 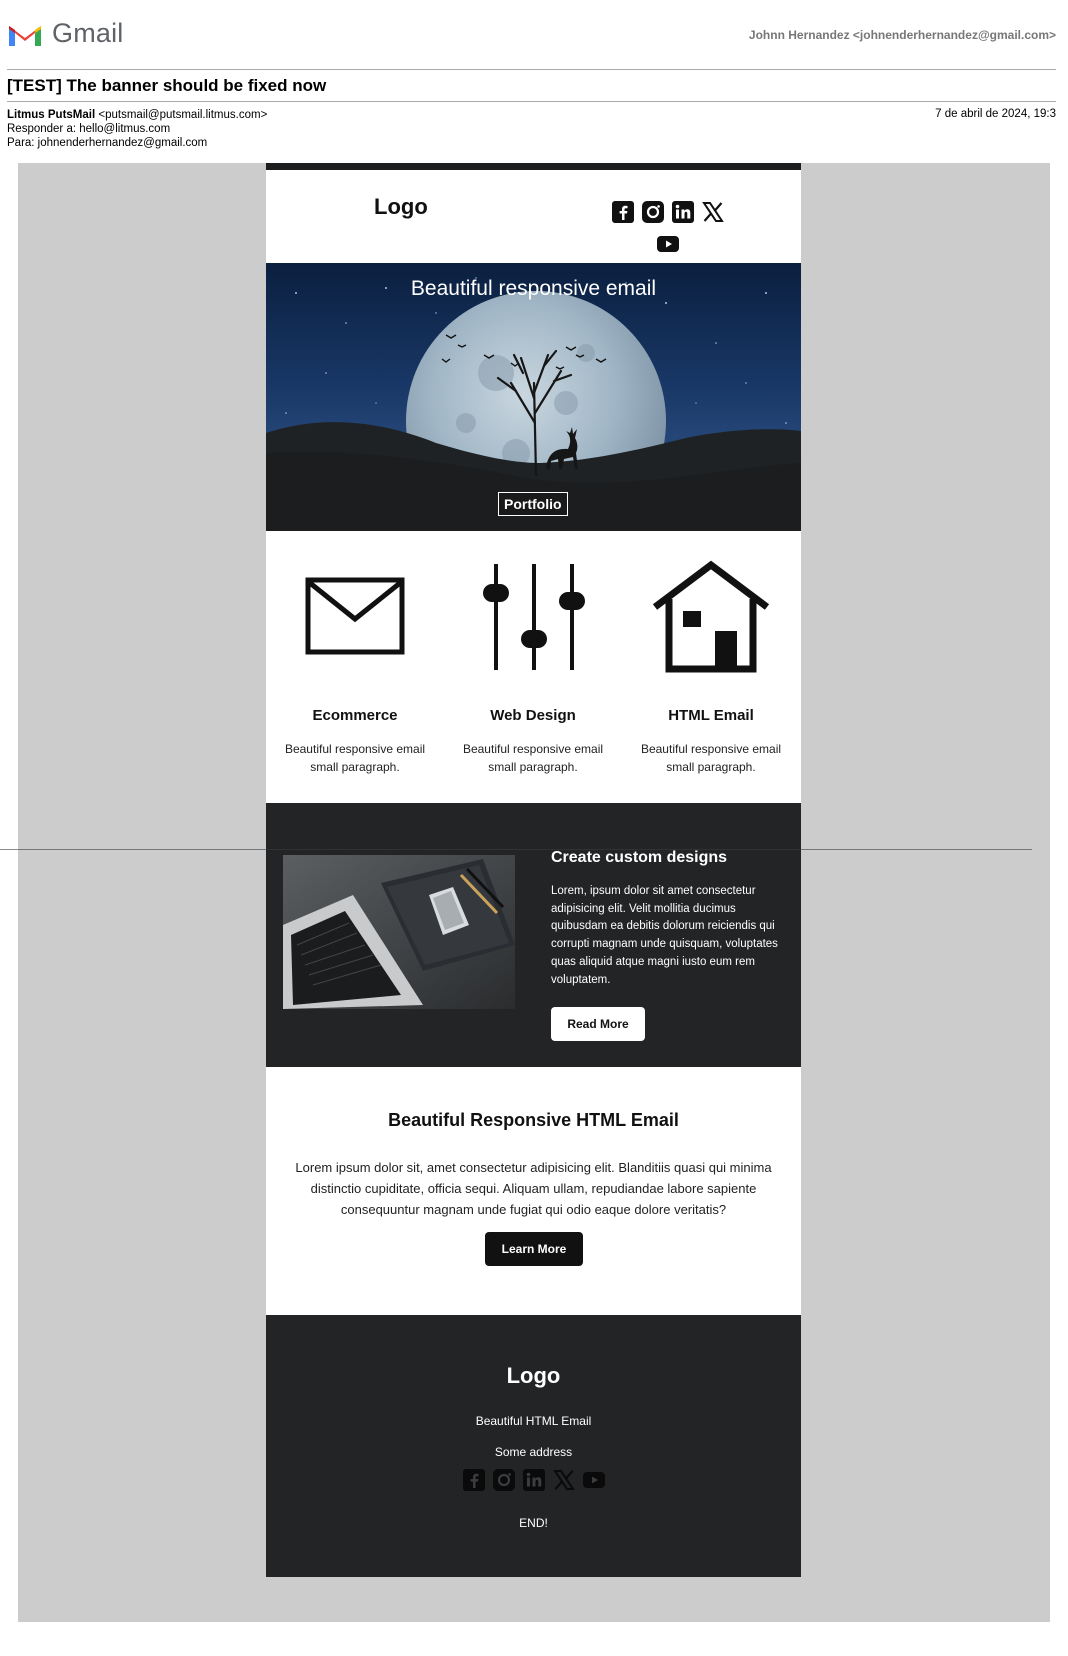 I want to click on sender-name: Litmus PutsMail, so click(x=51, y=115).